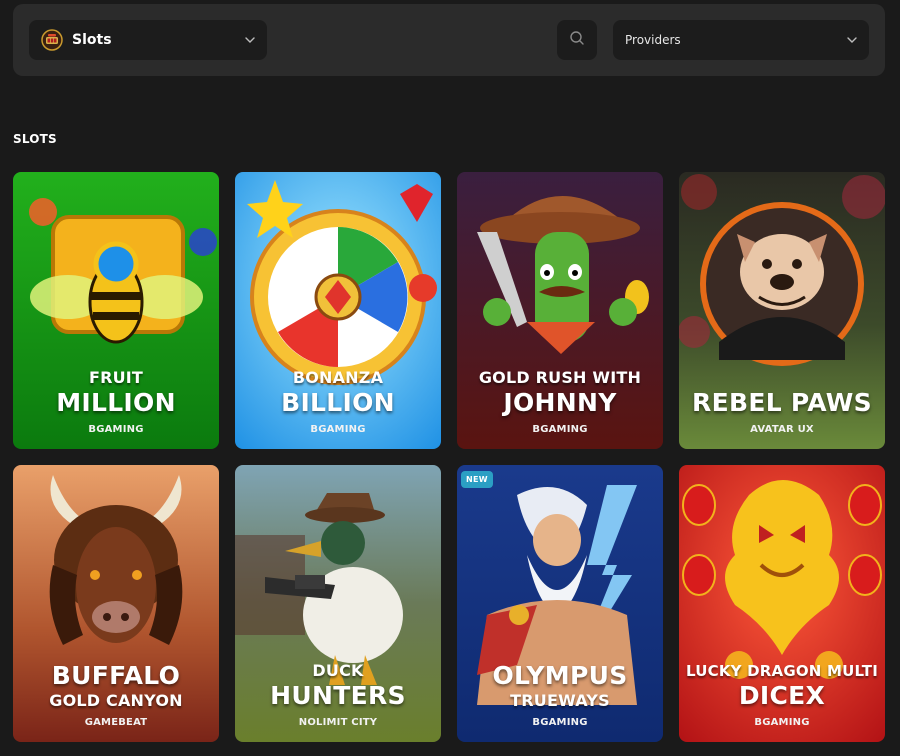  Describe the element at coordinates (741, 40) in the screenshot. I see `providers-dropdown: Providers` at that location.